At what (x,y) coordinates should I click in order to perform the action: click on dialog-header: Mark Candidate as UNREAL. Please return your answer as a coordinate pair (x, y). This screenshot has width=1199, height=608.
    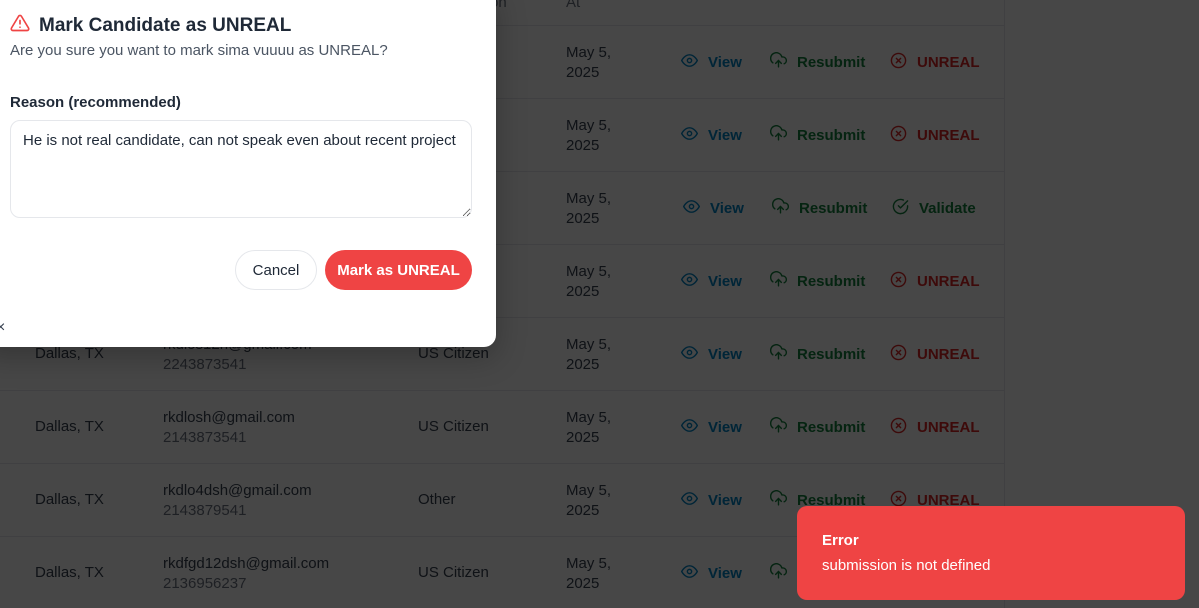
    Looking at the image, I should click on (150, 25).